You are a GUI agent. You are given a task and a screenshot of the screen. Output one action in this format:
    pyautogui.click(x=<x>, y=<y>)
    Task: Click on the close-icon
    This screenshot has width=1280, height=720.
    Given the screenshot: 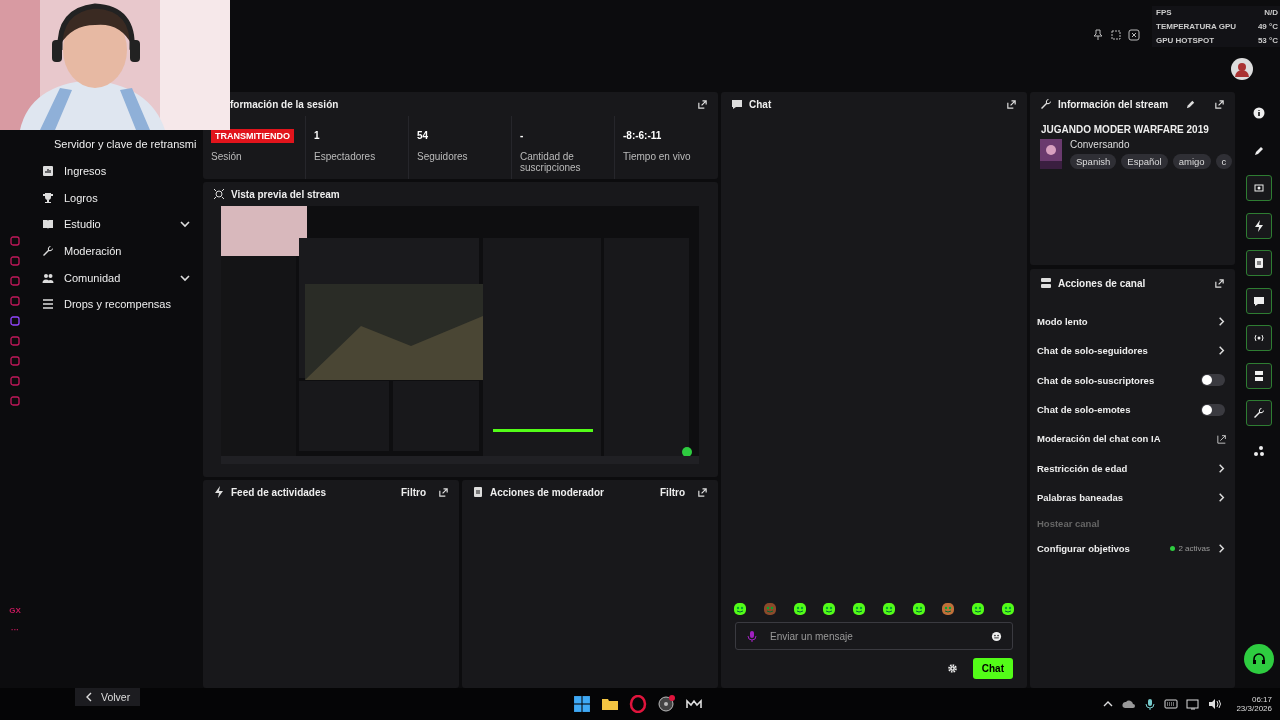 What is the action you would take?
    pyautogui.click(x=1134, y=35)
    